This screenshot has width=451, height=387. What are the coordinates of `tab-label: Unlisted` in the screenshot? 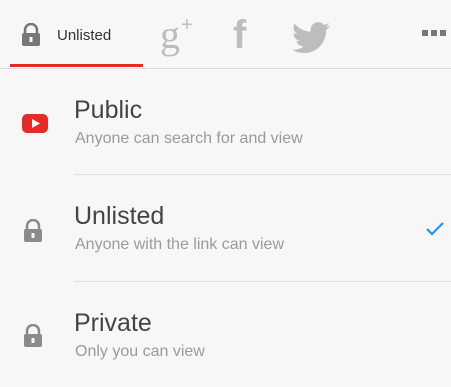 It's located at (84, 35).